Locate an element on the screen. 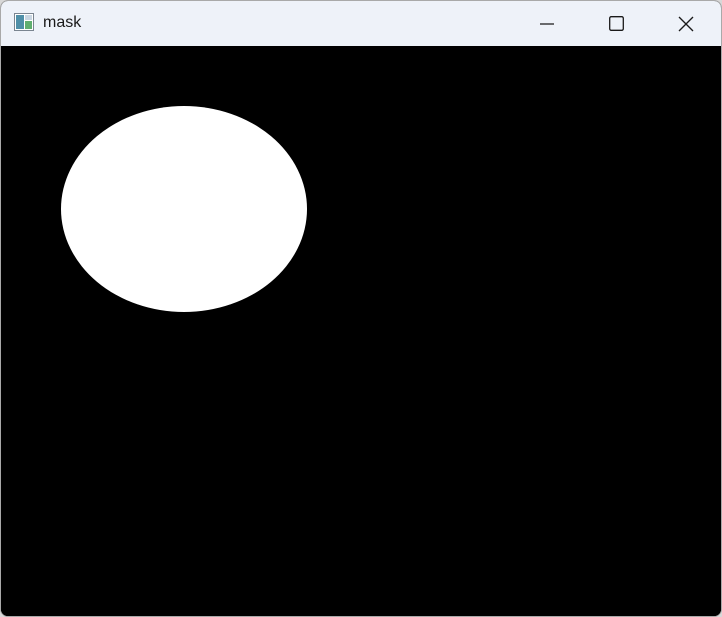 Image resolution: width=722 pixels, height=617 pixels. maximize-icon is located at coordinates (616, 23).